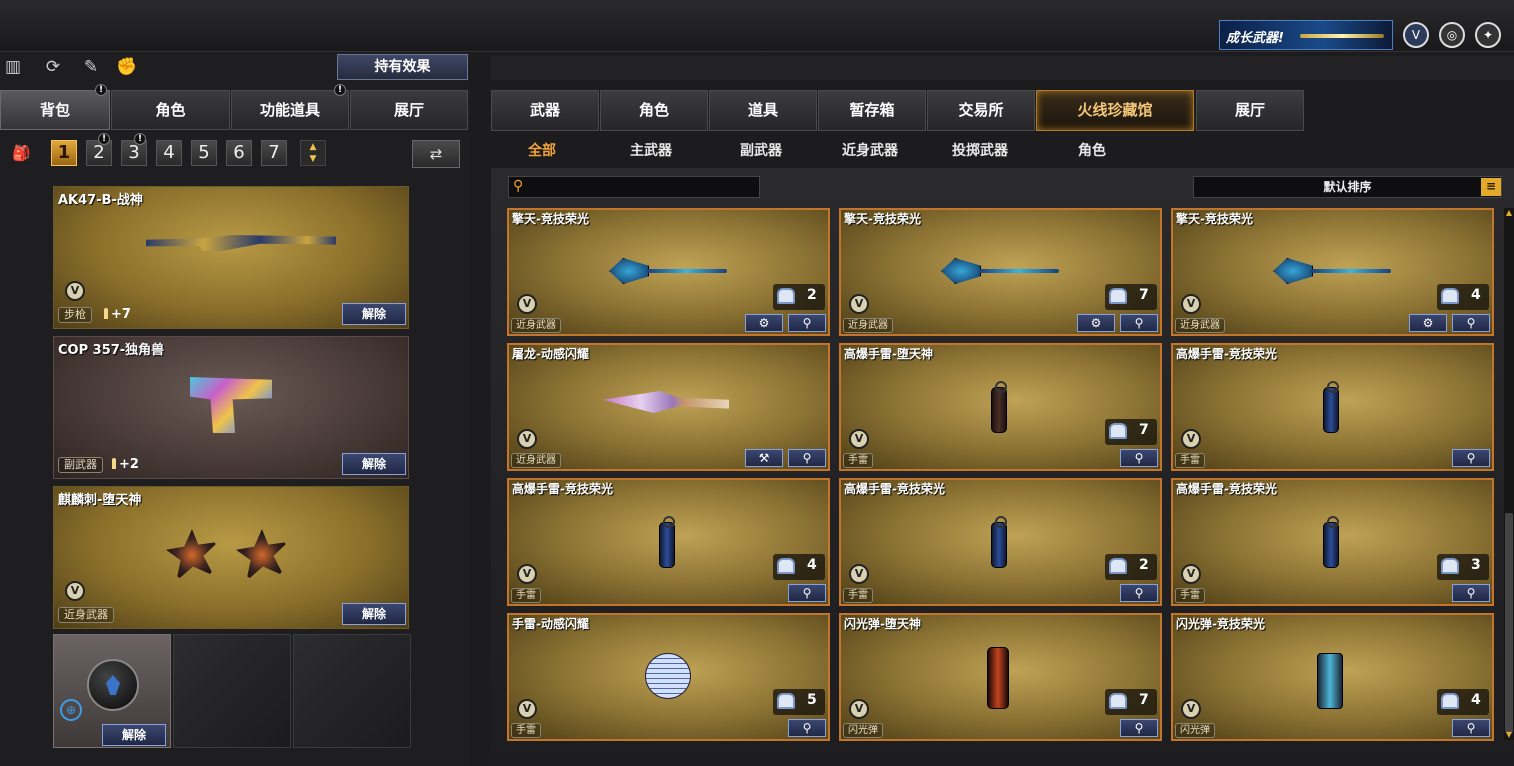  What do you see at coordinates (239, 153) in the screenshot?
I see `page-6-button: 6` at bounding box center [239, 153].